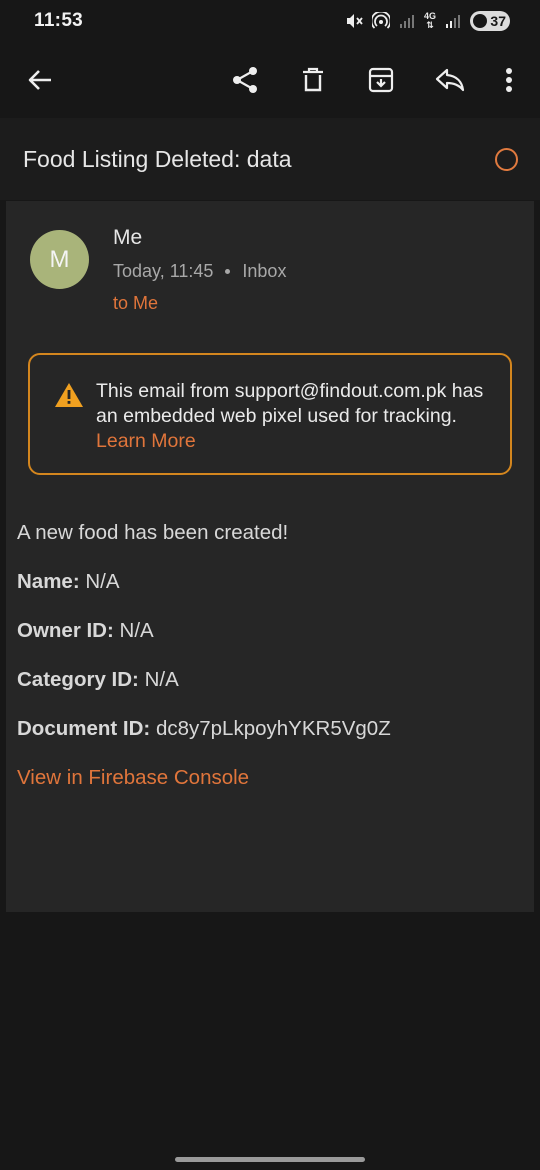 The height and width of the screenshot is (1170, 540). What do you see at coordinates (48, 581) in the screenshot?
I see `field-name-label: Name:` at bounding box center [48, 581].